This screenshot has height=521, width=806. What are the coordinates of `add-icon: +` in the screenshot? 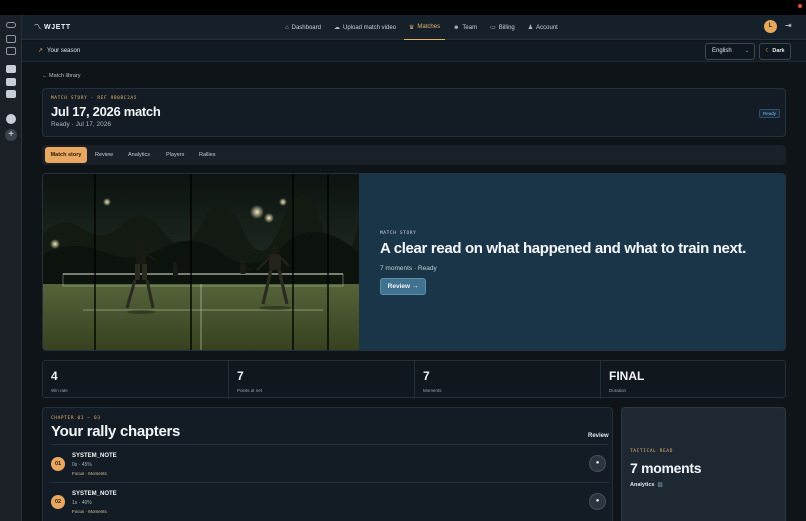 It's located at (11, 135).